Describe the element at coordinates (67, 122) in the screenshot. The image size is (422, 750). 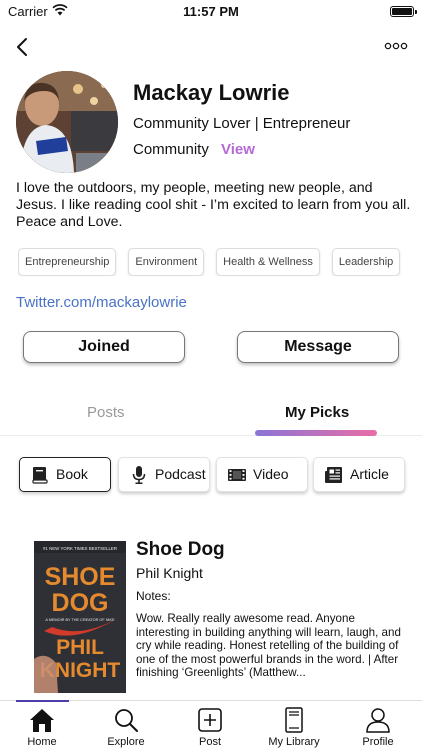
I see `avatar` at that location.